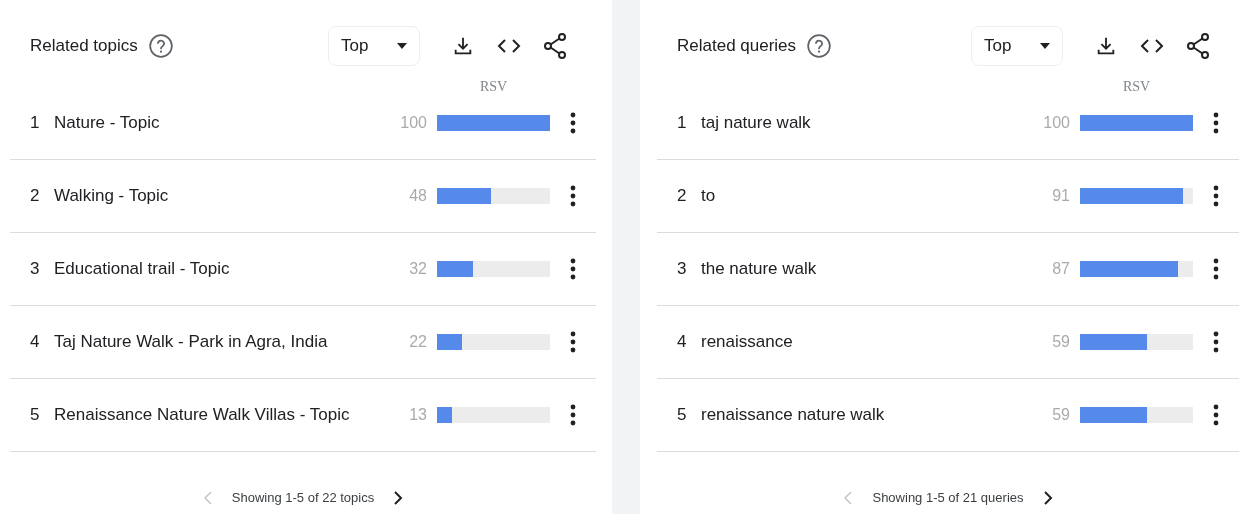 This screenshot has height=514, width=1239. I want to click on item-label: Walking - Topic, so click(215, 196).